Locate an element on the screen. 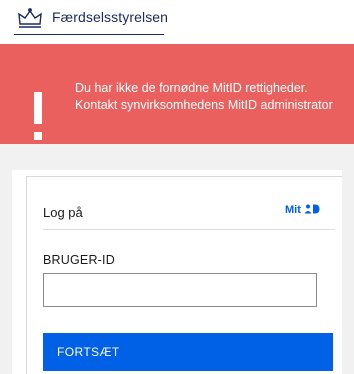 The width and height of the screenshot is (354, 374). header-underline is located at coordinates (89, 34).